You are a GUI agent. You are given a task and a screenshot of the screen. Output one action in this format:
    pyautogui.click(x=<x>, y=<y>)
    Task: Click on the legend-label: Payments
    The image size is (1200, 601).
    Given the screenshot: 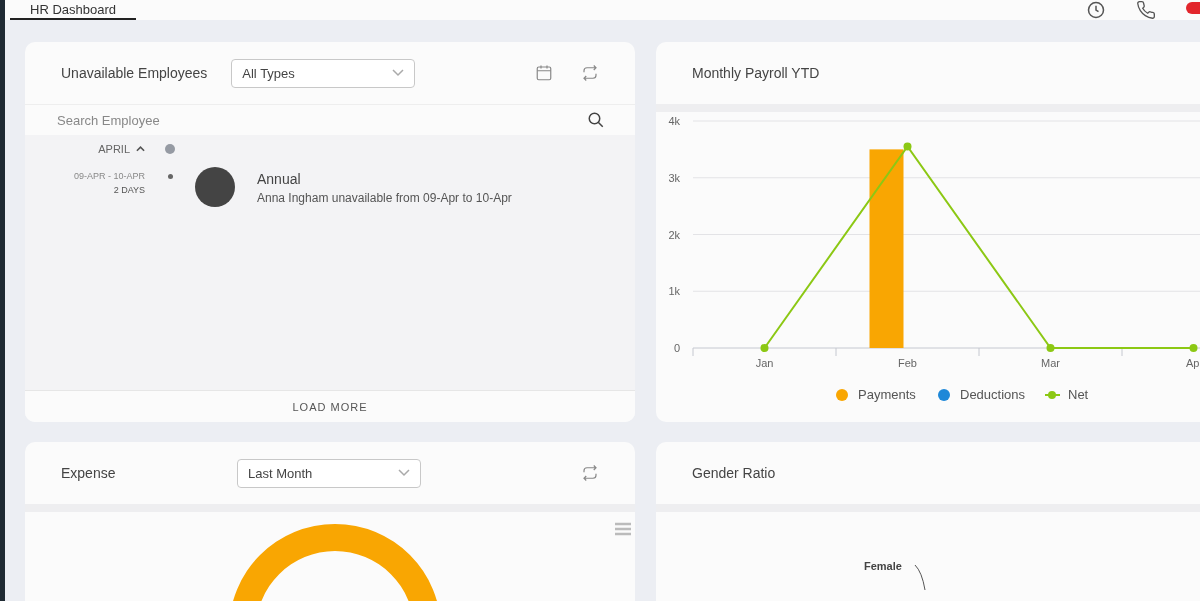 What is the action you would take?
    pyautogui.click(x=887, y=394)
    